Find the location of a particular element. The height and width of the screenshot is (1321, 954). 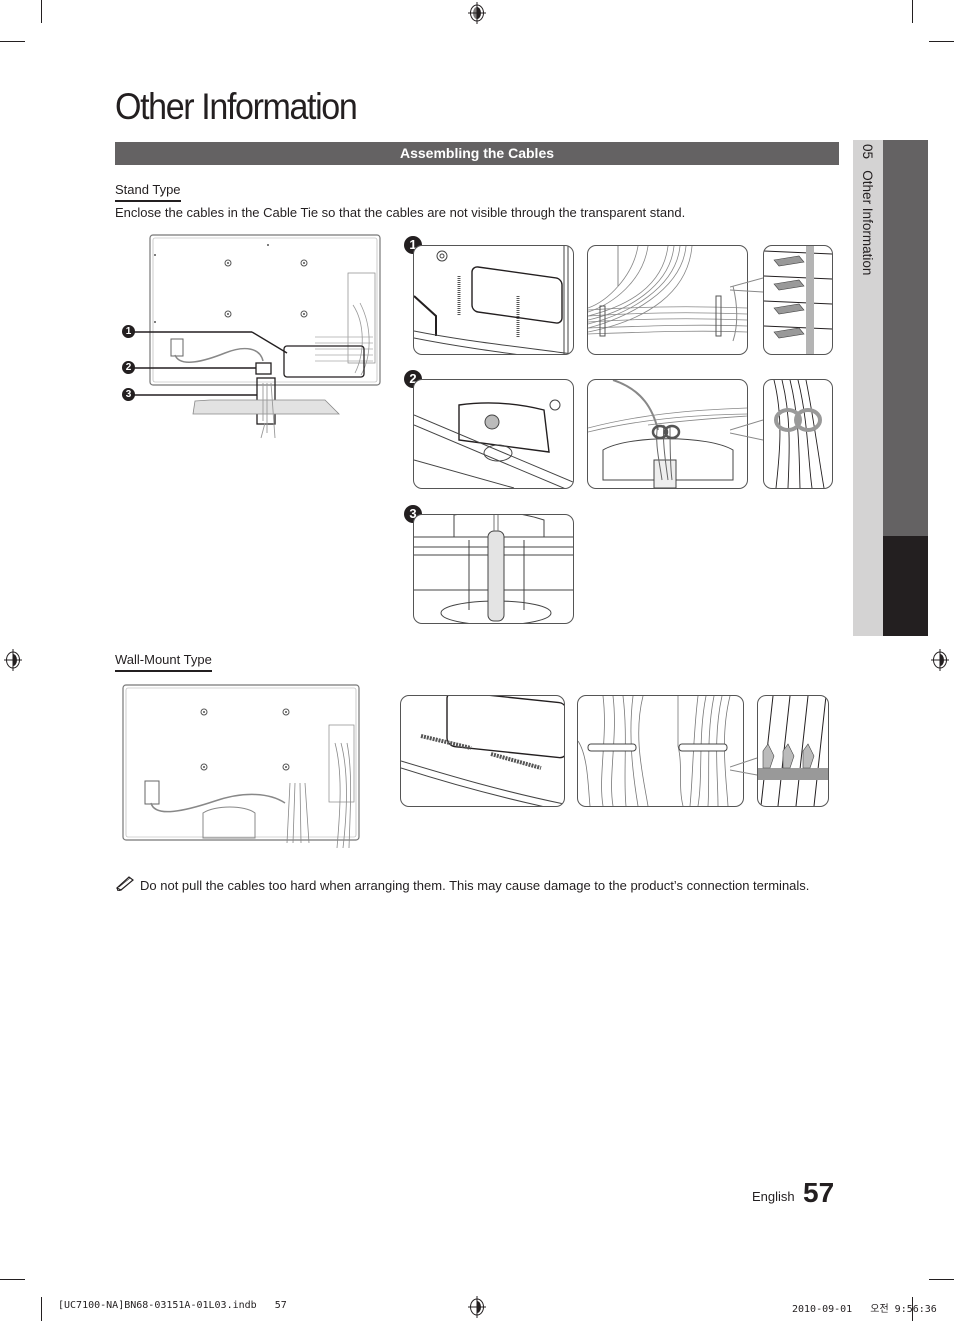

wall-panel-cables is located at coordinates (660, 751).